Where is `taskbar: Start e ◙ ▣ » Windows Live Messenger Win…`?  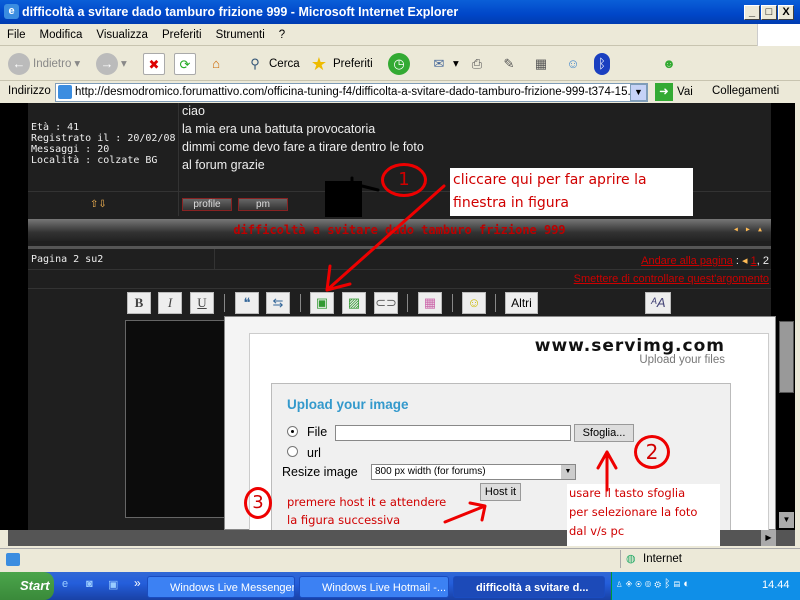
taskbar: Start e ◙ ▣ » Windows Live Messenger Win… is located at coordinates (400, 586).